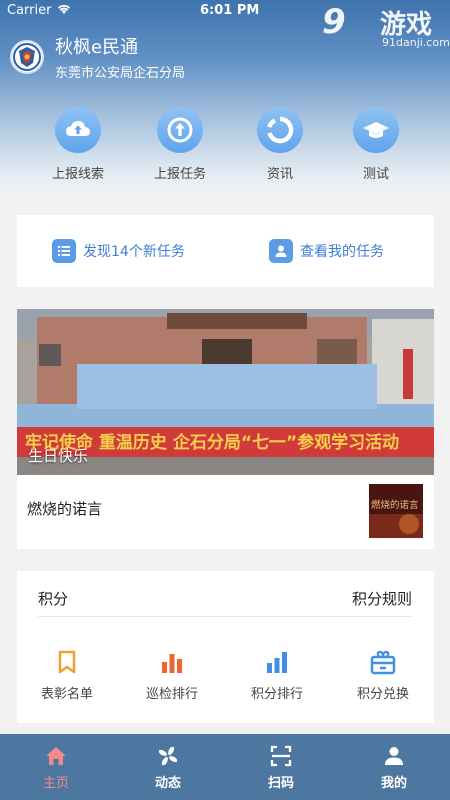 This screenshot has width=450, height=800. I want to click on refresh-circle-icon, so click(280, 130).